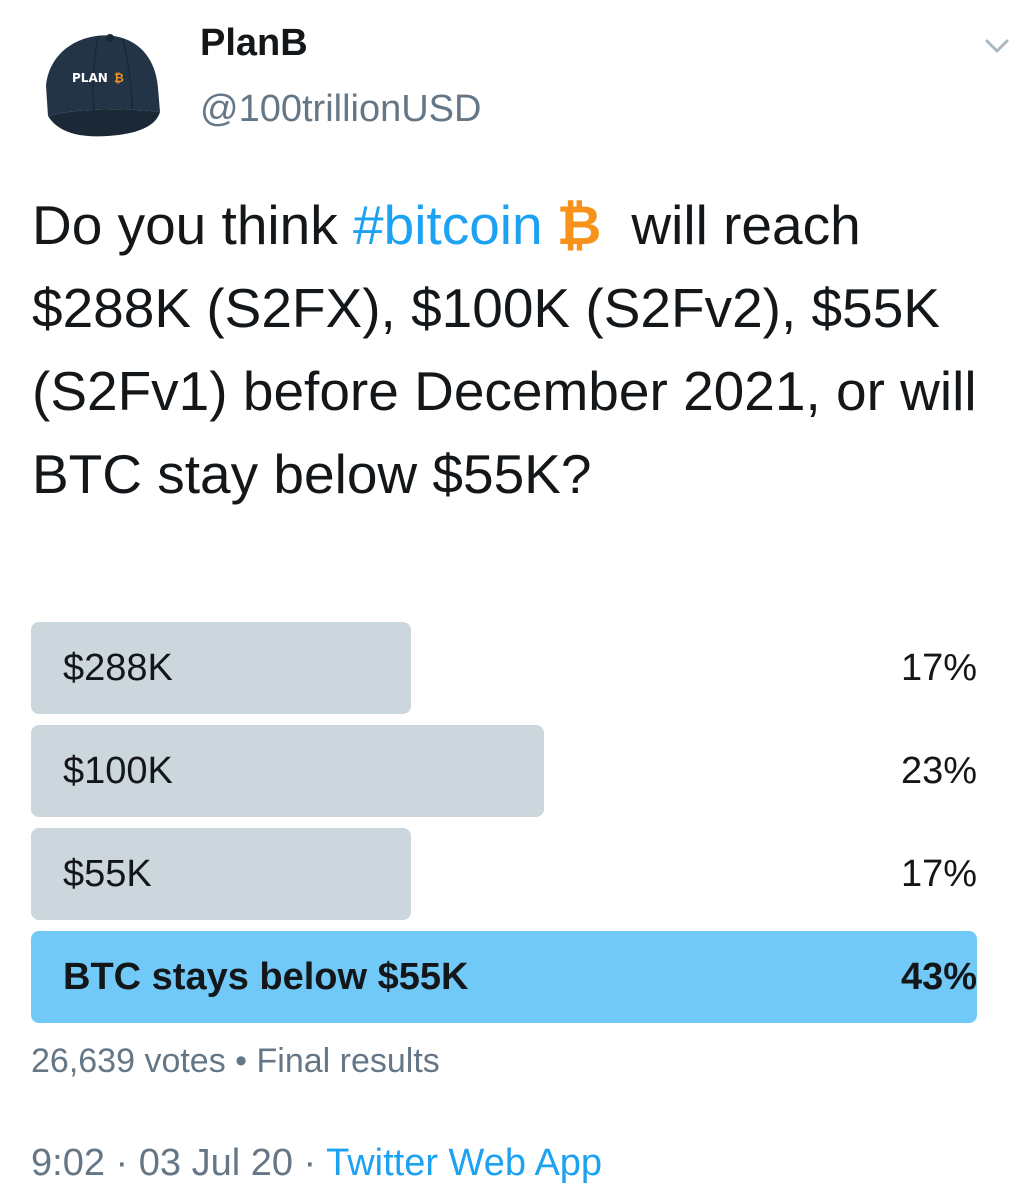 This screenshot has width=1031, height=1200. I want to click on poll-option-percent: 23%, so click(938, 771).